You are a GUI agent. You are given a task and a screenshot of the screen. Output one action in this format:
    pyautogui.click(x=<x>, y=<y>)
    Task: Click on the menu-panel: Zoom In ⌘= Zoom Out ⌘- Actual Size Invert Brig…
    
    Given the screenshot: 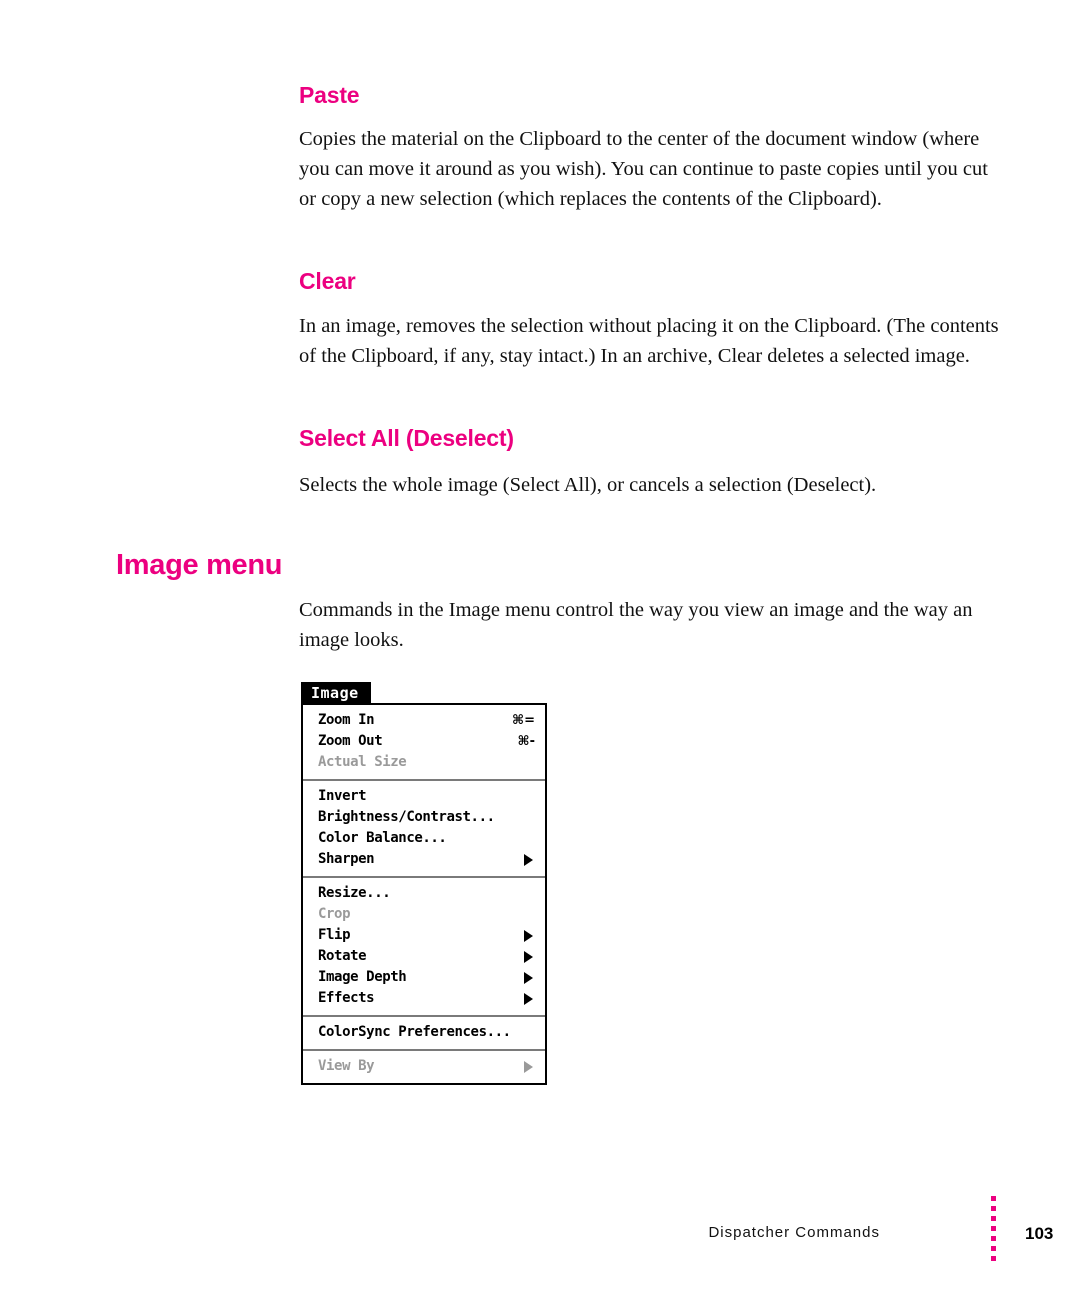 What is the action you would take?
    pyautogui.click(x=424, y=894)
    